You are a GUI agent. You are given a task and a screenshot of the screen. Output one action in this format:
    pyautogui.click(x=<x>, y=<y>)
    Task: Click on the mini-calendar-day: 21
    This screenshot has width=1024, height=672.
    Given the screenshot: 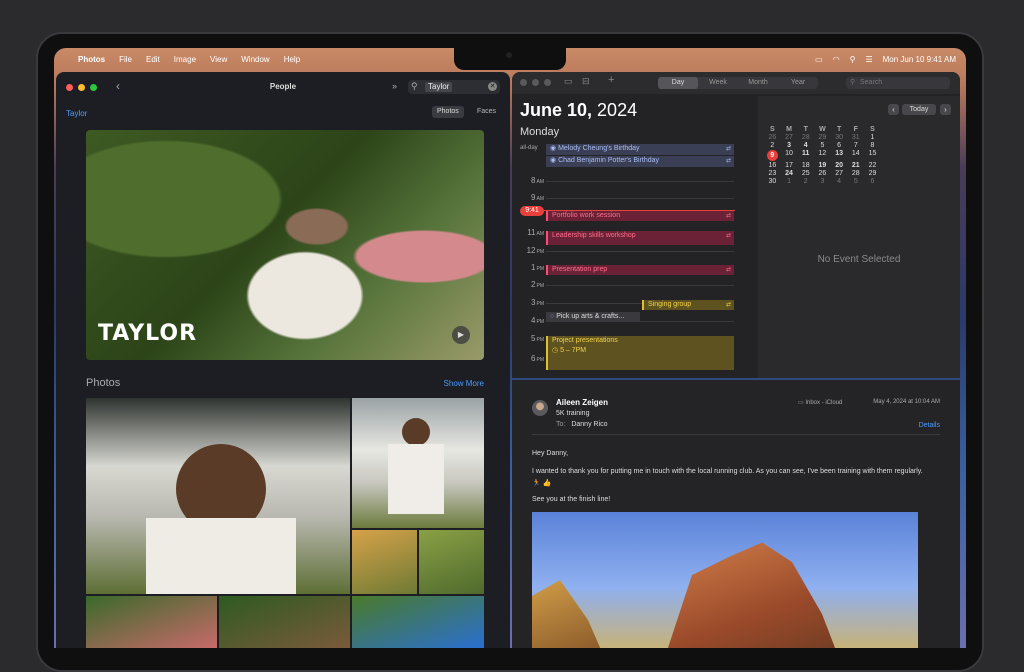 What is the action you would take?
    pyautogui.click(x=855, y=165)
    